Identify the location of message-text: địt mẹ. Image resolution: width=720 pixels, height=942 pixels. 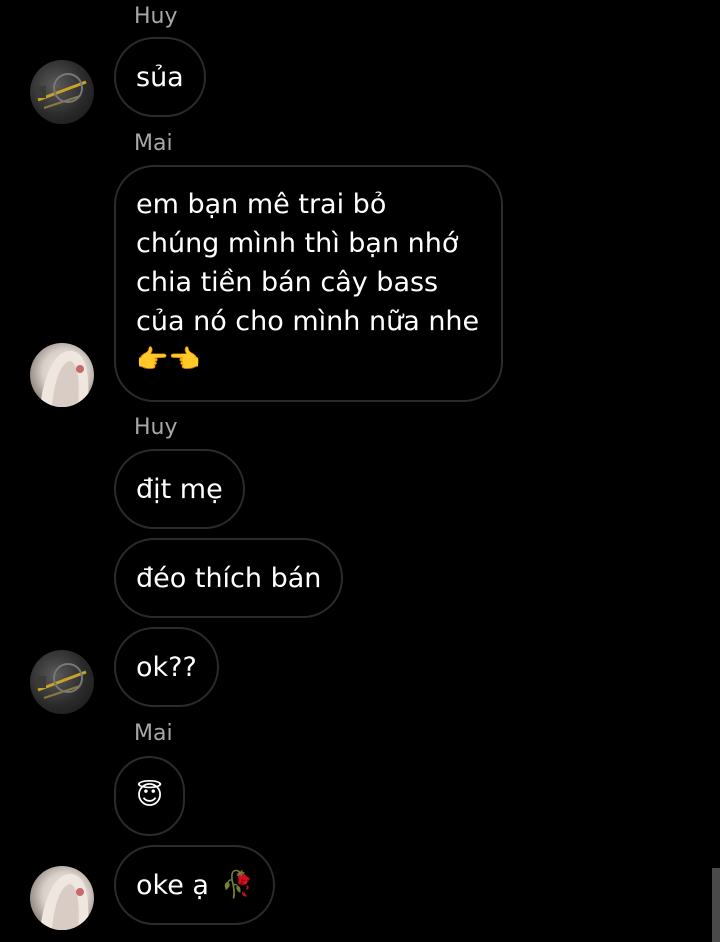
(179, 489).